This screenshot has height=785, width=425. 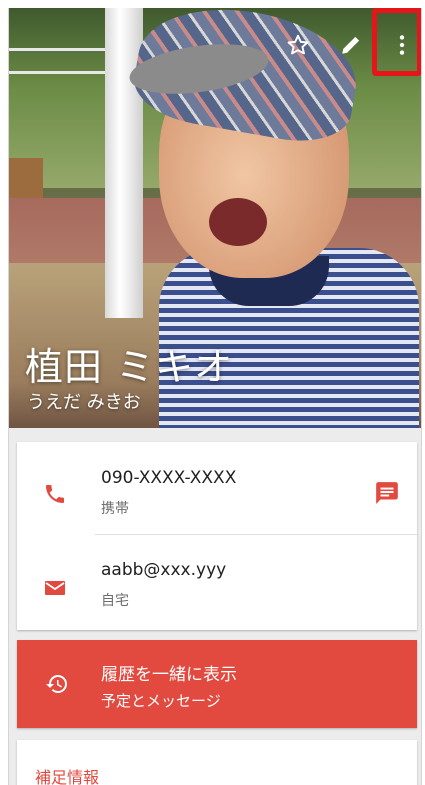 What do you see at coordinates (238, 222) in the screenshot?
I see `photo-mouth` at bounding box center [238, 222].